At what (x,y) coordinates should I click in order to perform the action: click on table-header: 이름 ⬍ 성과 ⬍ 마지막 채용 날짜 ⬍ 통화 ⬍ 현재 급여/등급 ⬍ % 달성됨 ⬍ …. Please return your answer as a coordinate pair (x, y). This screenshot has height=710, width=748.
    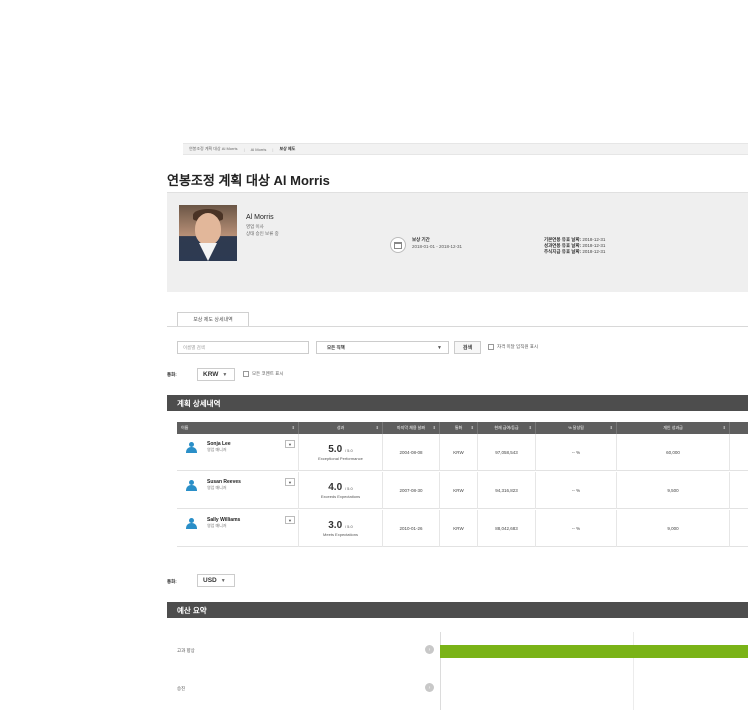
    Looking at the image, I should click on (462, 428).